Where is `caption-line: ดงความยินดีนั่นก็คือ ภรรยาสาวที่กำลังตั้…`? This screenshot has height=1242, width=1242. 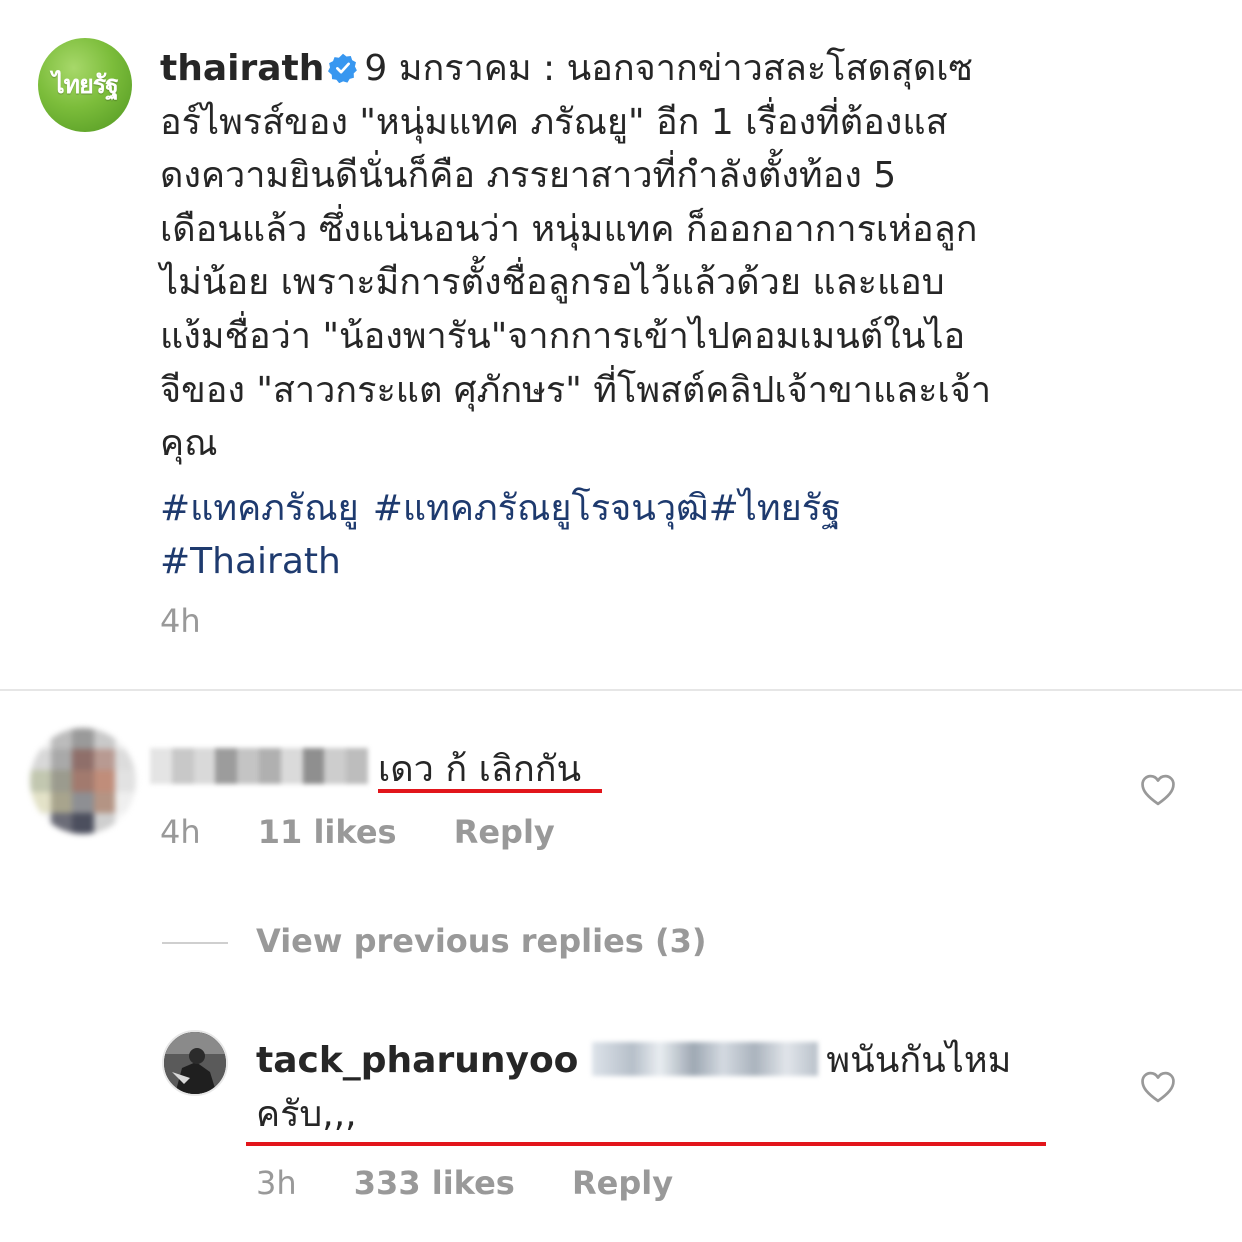 caption-line: ดงความยินดีนั่นก็คือ ภรรยาสาวที่กำลังตั้… is located at coordinates (528, 176).